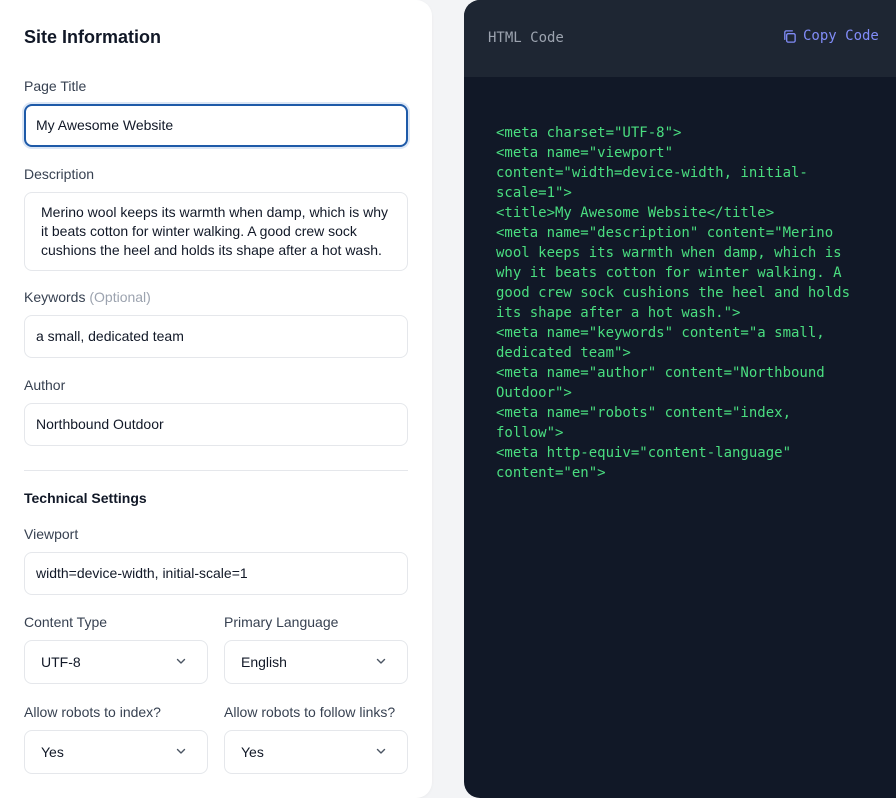  I want to click on code-line: <meta name="robots" content="index,, so click(644, 413).